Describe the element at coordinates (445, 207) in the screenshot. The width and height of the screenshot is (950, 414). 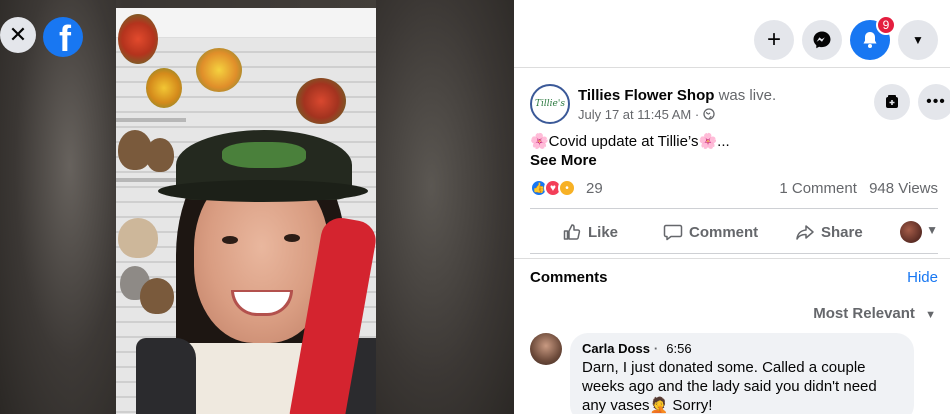
I see `video-blur-right` at that location.